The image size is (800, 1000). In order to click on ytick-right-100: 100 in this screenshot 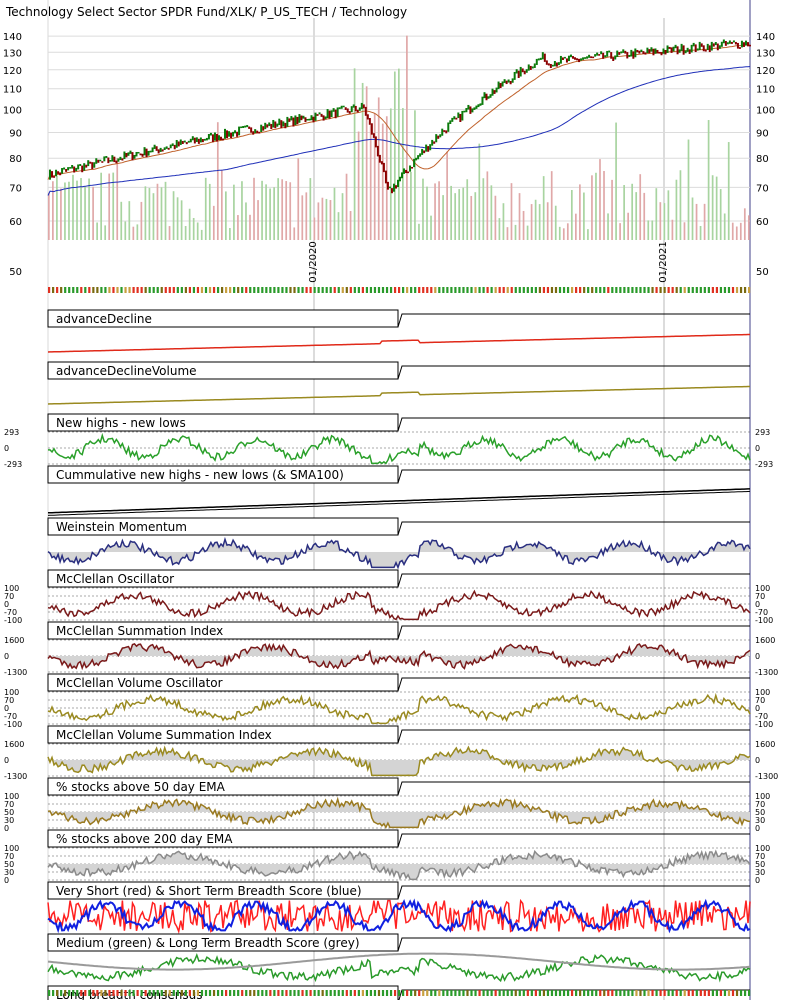, I will do `click(765, 111)`.